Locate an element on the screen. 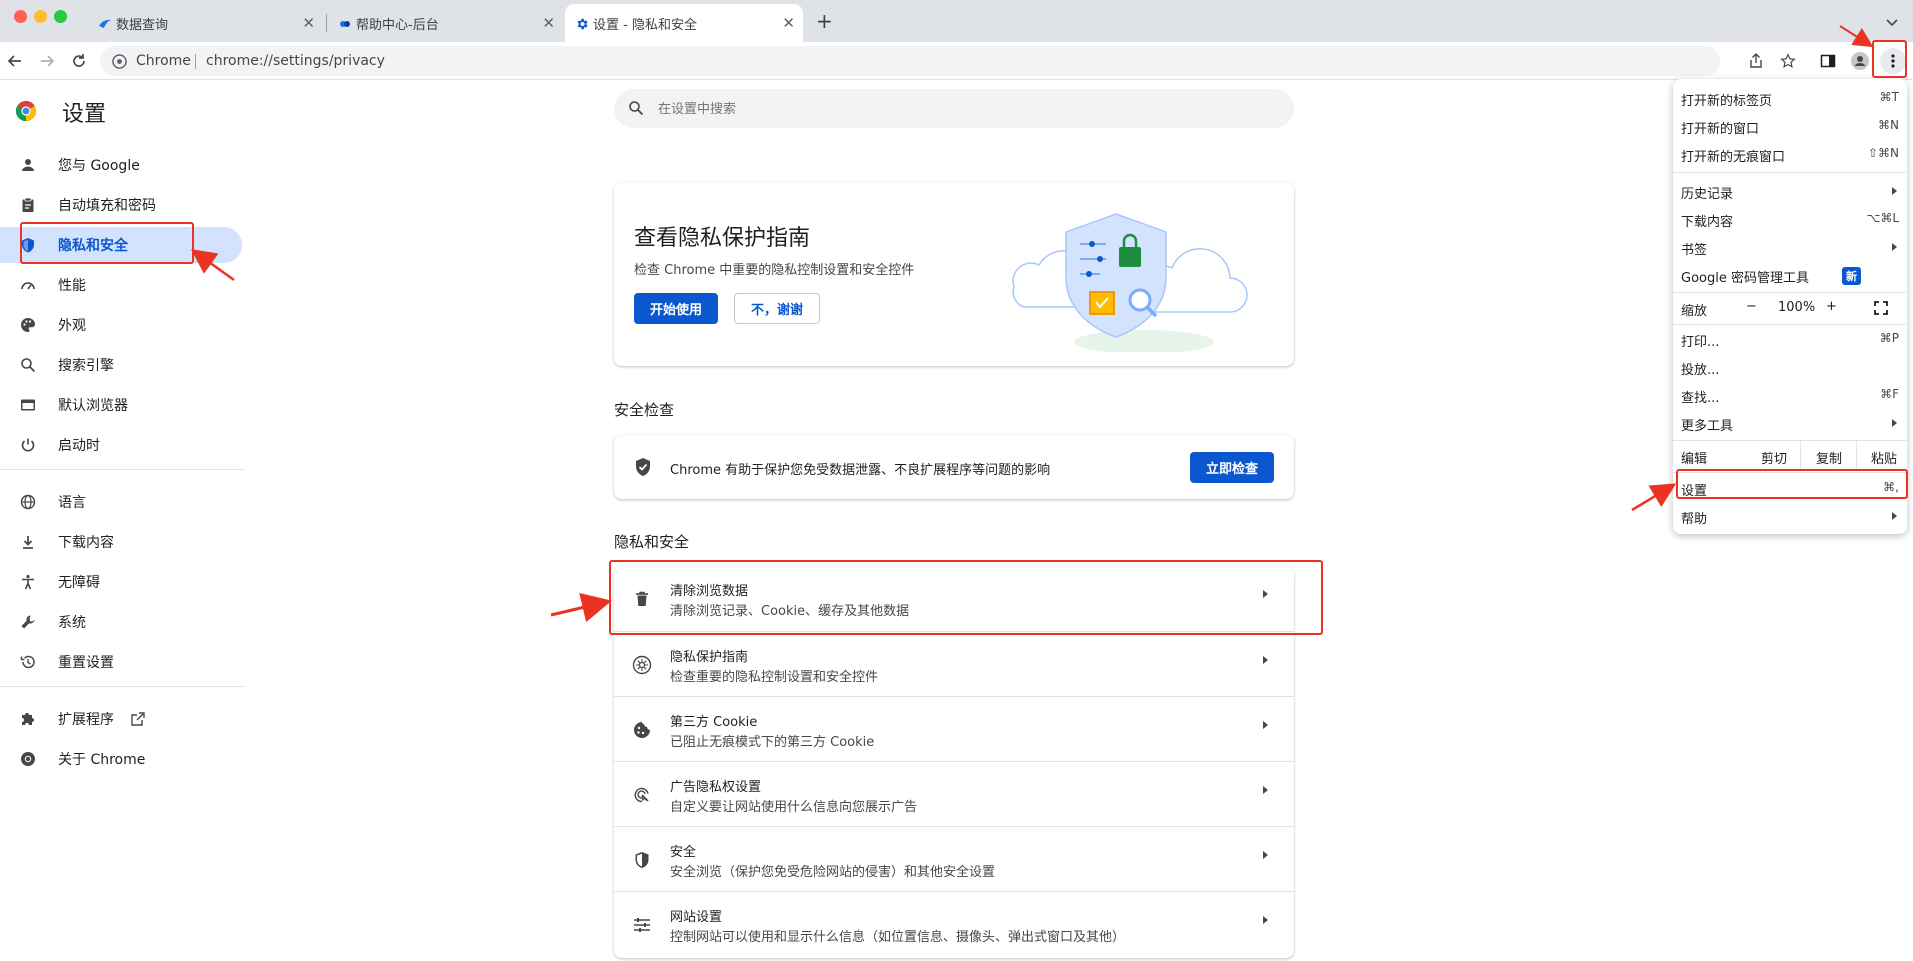  arrow-to-sidebar is located at coordinates (212, 265).